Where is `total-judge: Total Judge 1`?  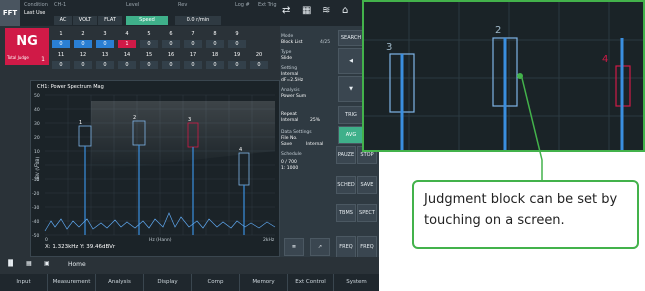 total-judge: Total Judge 1 is located at coordinates (27, 59).